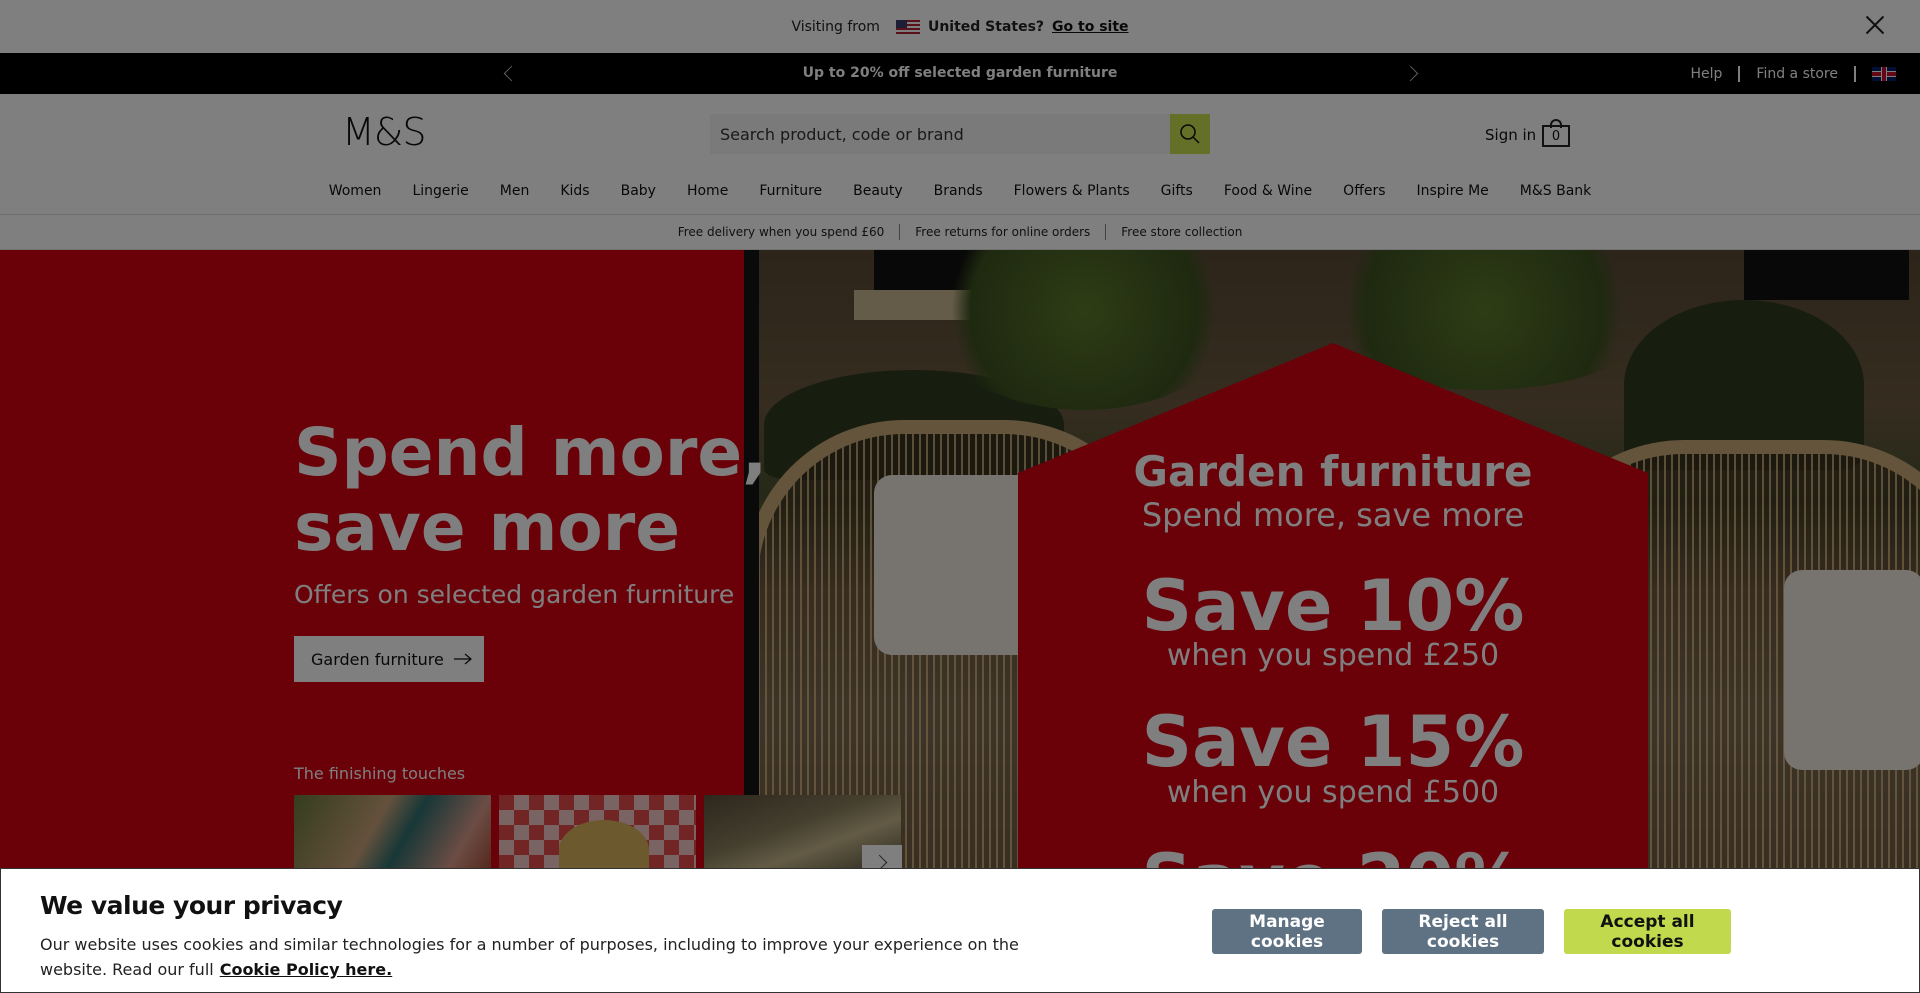  Describe the element at coordinates (1463, 931) in the screenshot. I see `reject-all-cookies-button: Reject all cookies` at that location.